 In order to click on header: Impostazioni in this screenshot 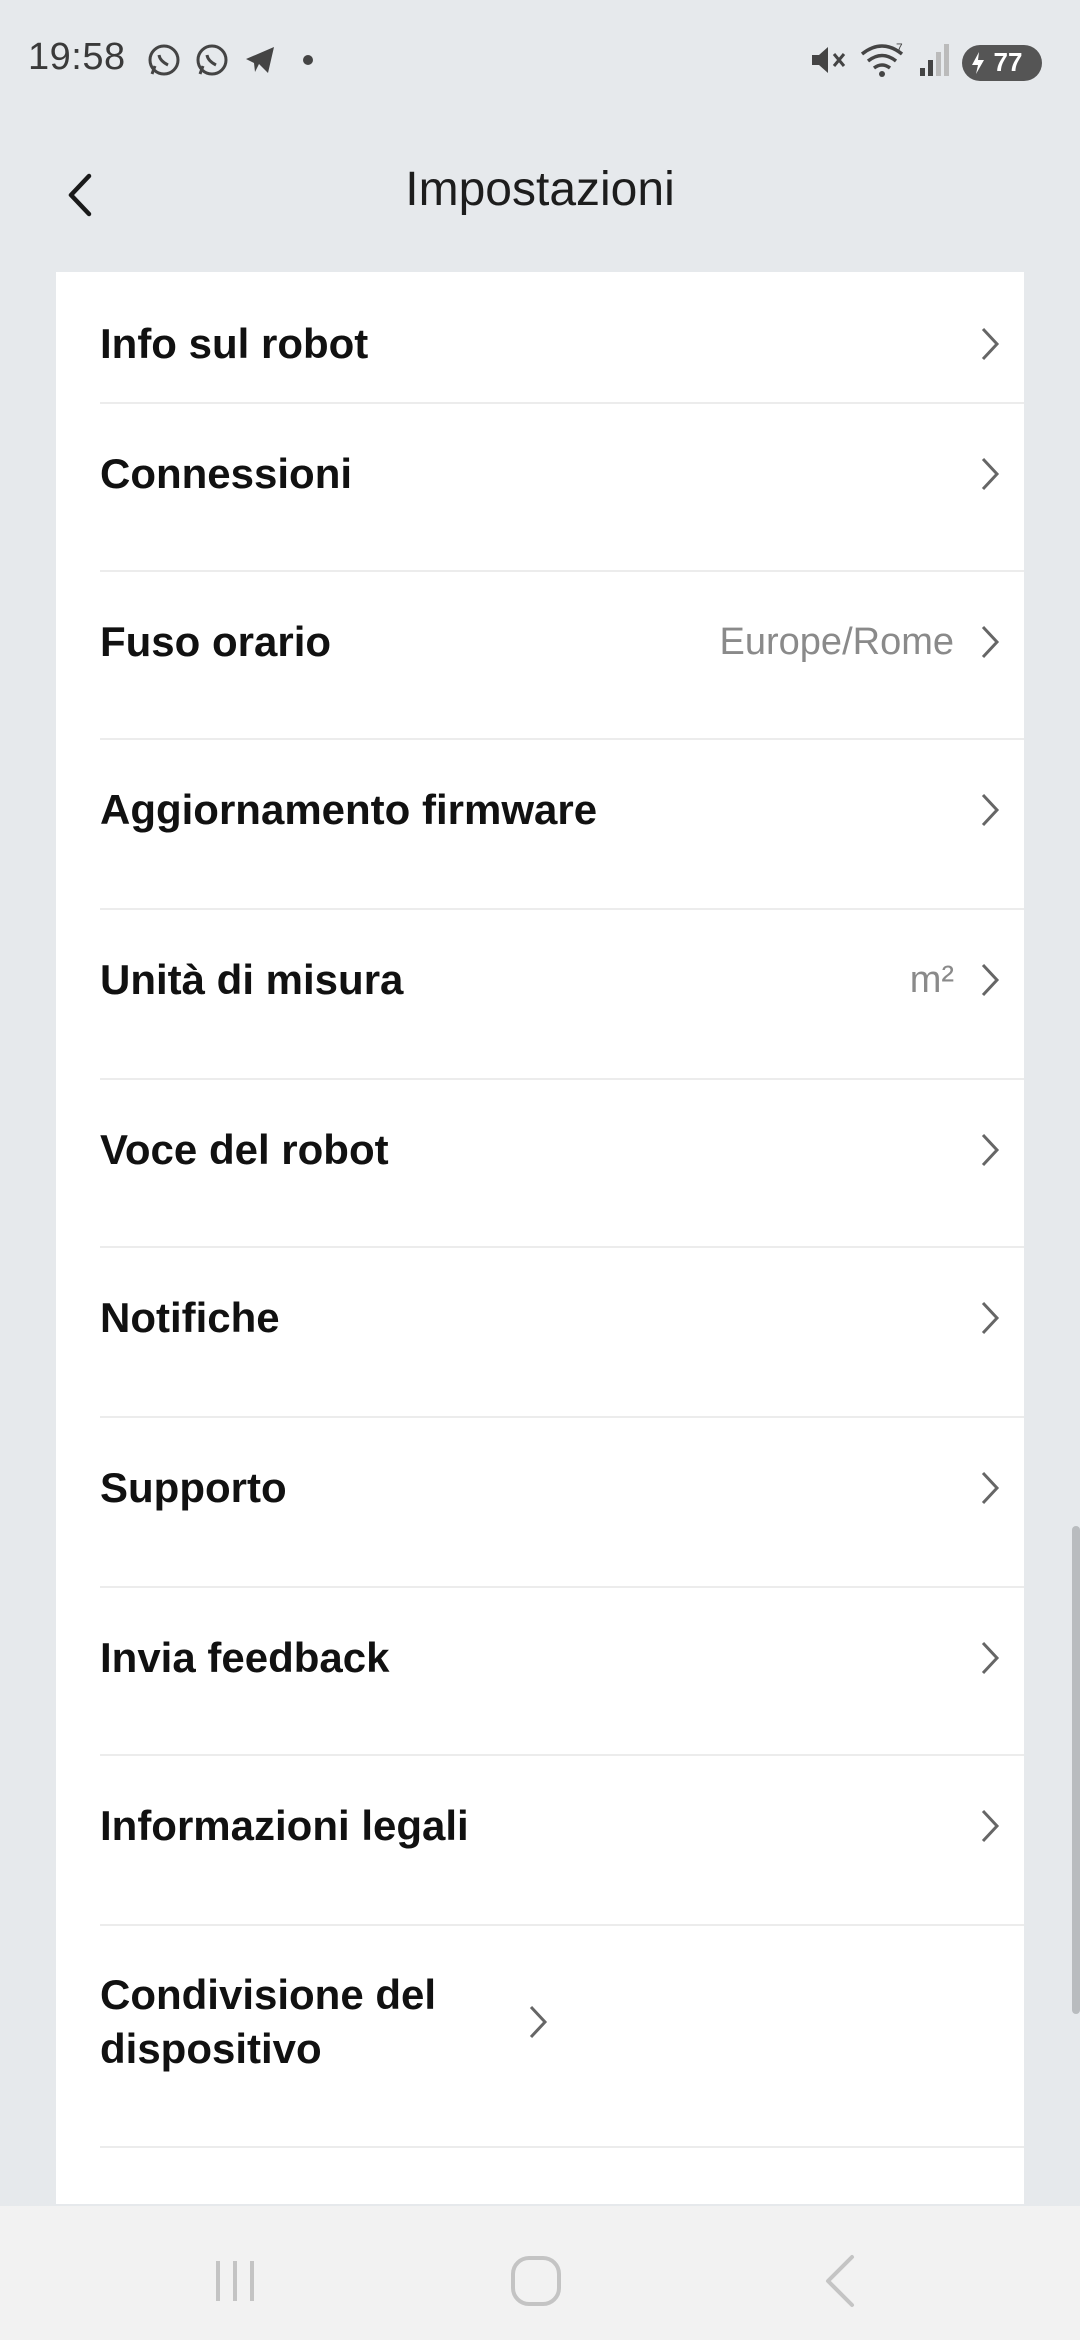, I will do `click(540, 195)`.